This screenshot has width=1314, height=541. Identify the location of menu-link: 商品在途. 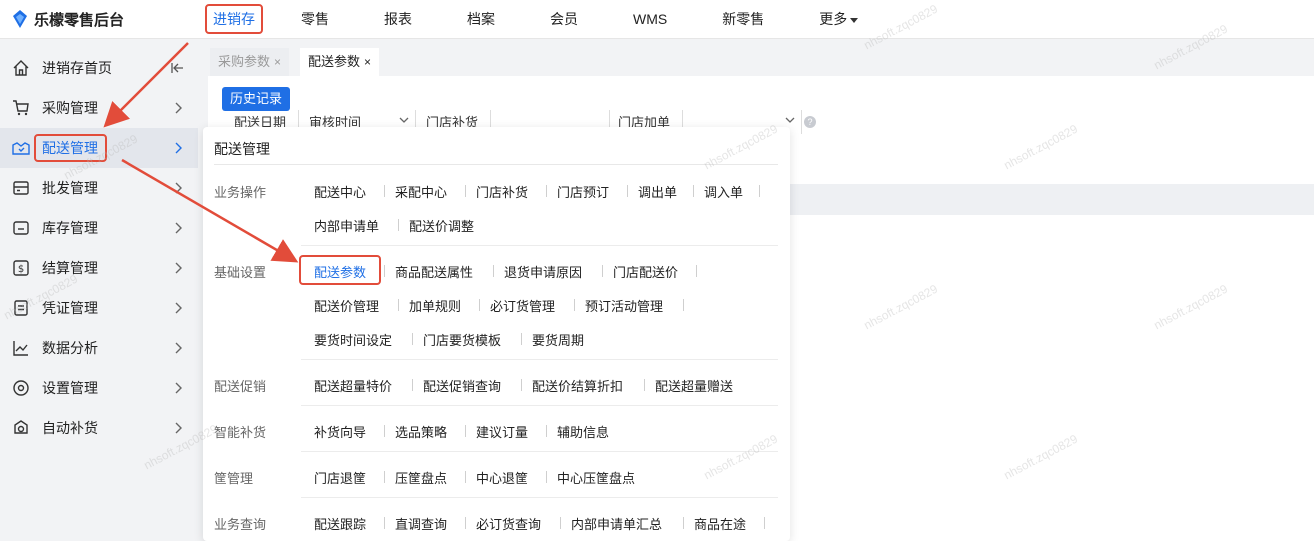
(720, 523).